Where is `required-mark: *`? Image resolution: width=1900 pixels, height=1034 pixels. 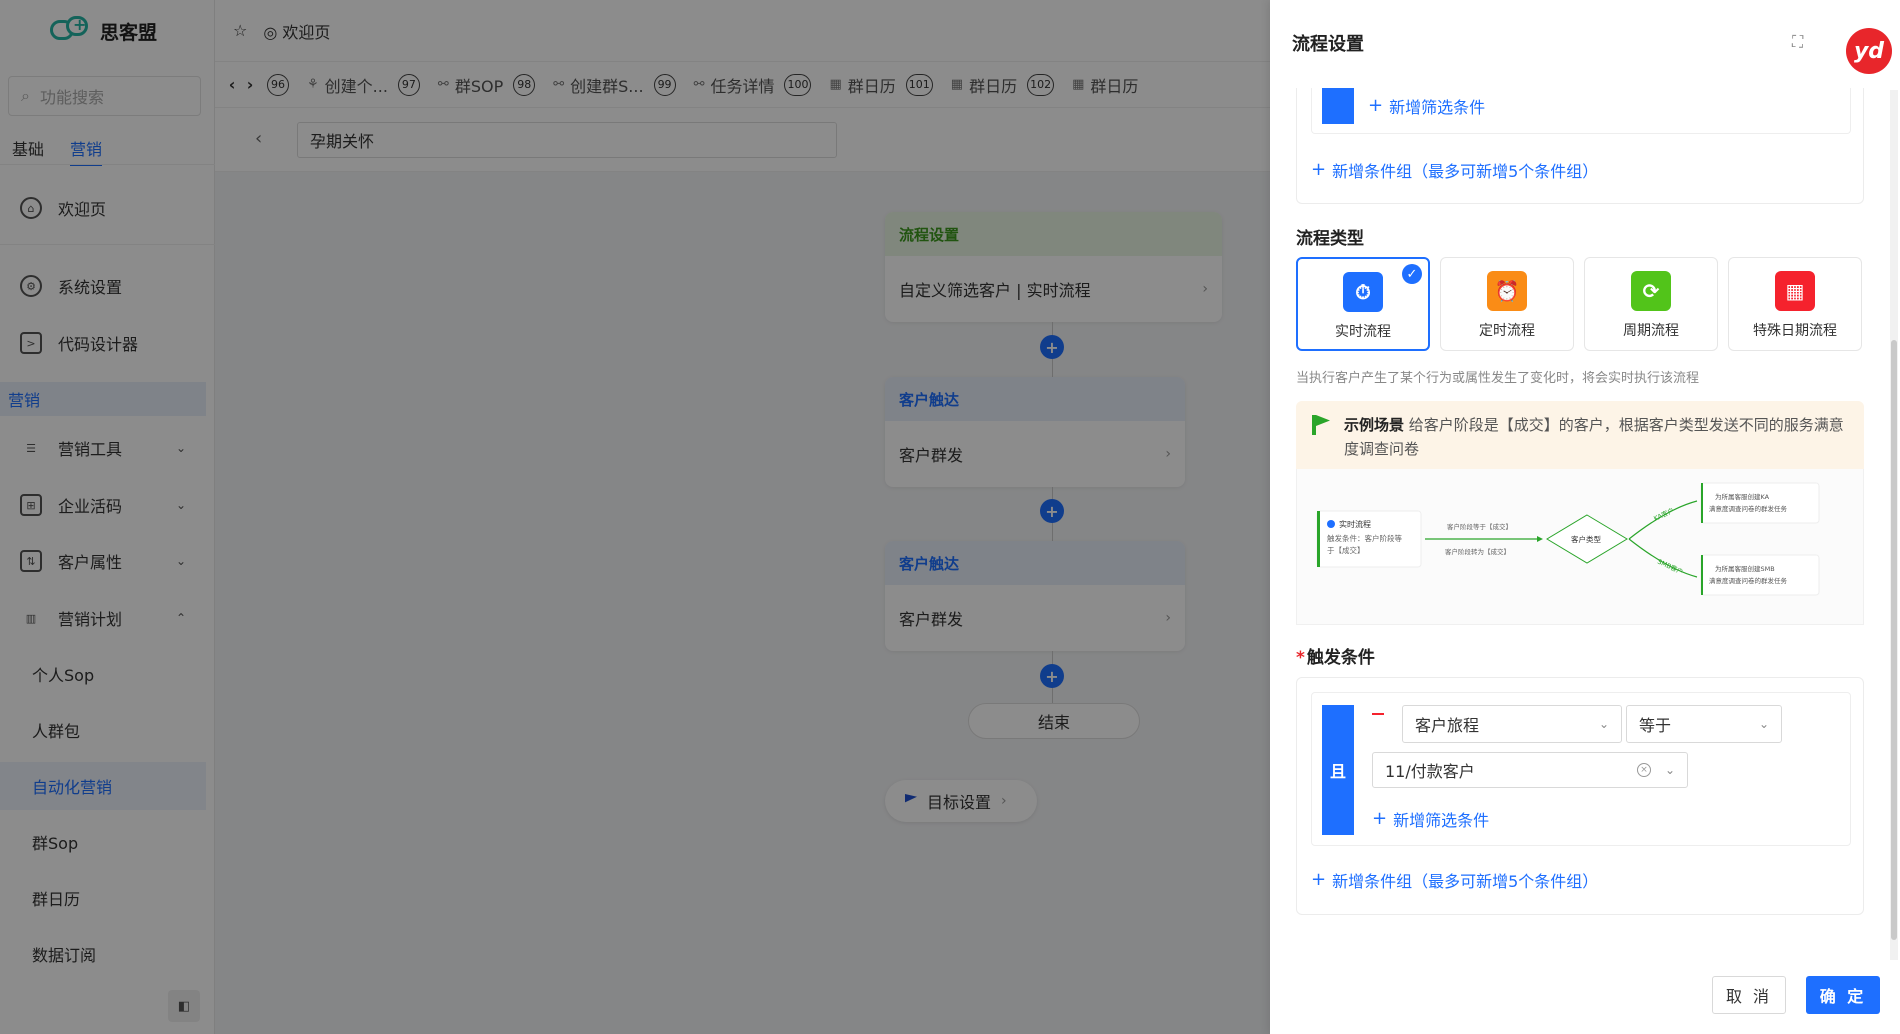
required-mark: * is located at coordinates (1300, 658).